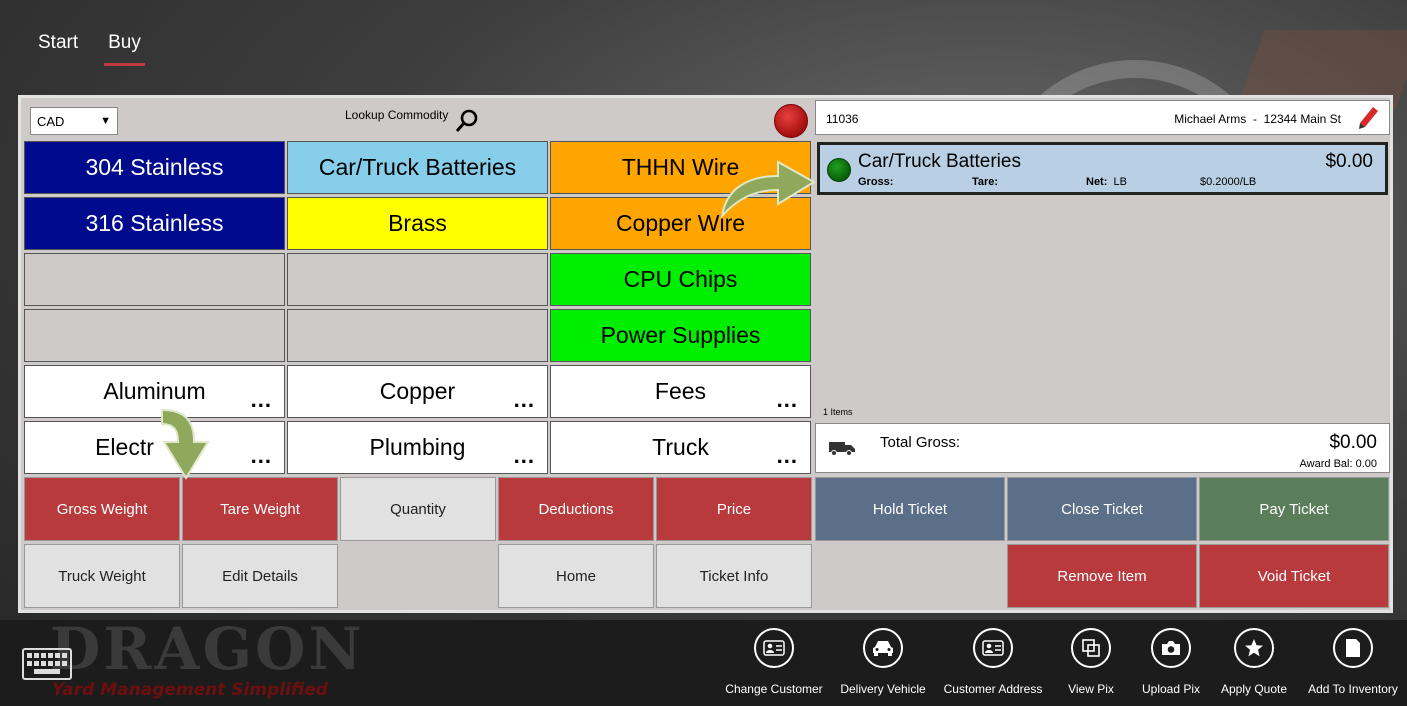 The image size is (1407, 706). I want to click on tare-weight-button: Tare Weight, so click(260, 509).